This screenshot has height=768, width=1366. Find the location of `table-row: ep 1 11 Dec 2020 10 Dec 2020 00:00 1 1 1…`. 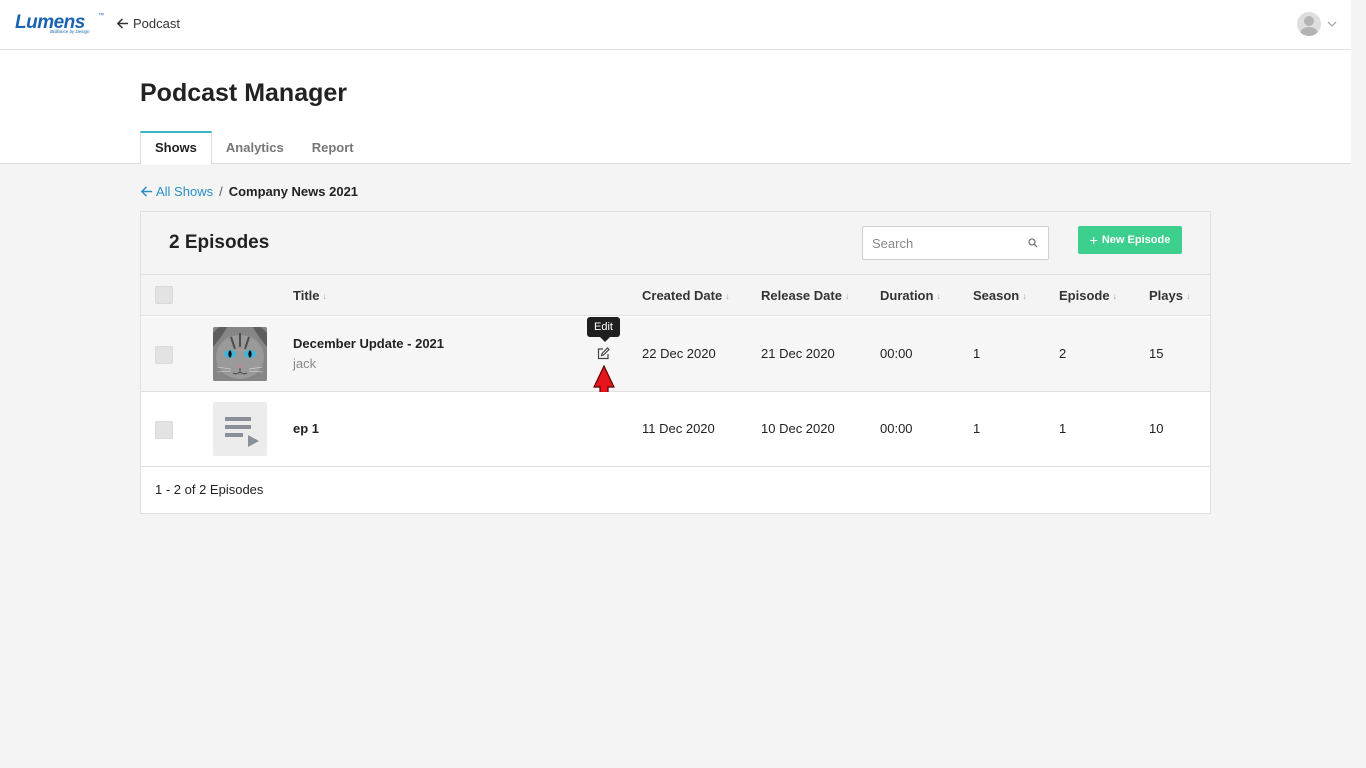

table-row: ep 1 11 Dec 2020 10 Dec 2020 00:00 1 1 1… is located at coordinates (675, 429).